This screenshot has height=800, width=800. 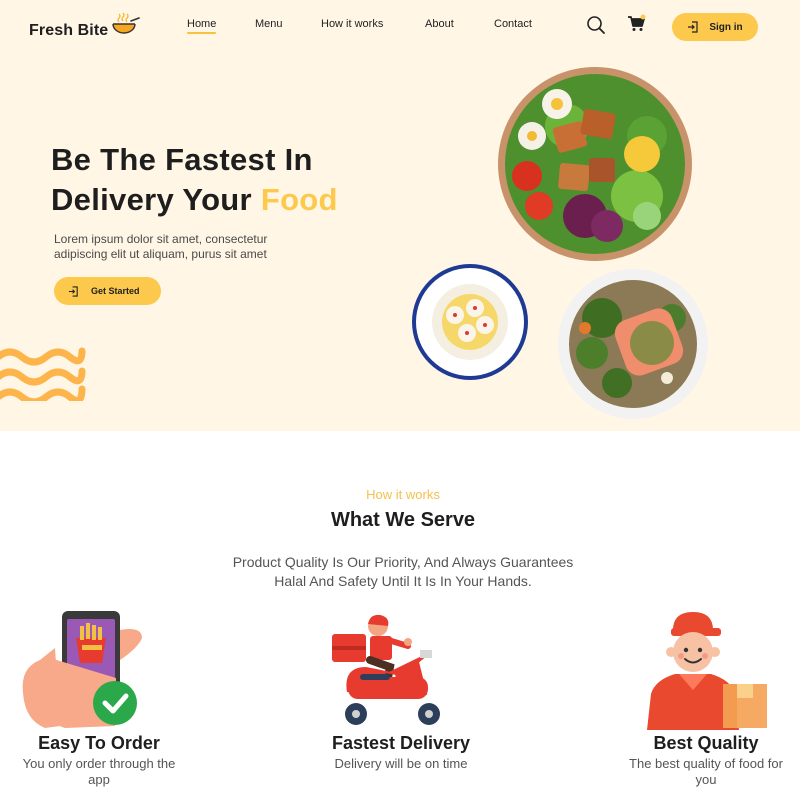 I want to click on wave-decoration, so click(x=43, y=374).